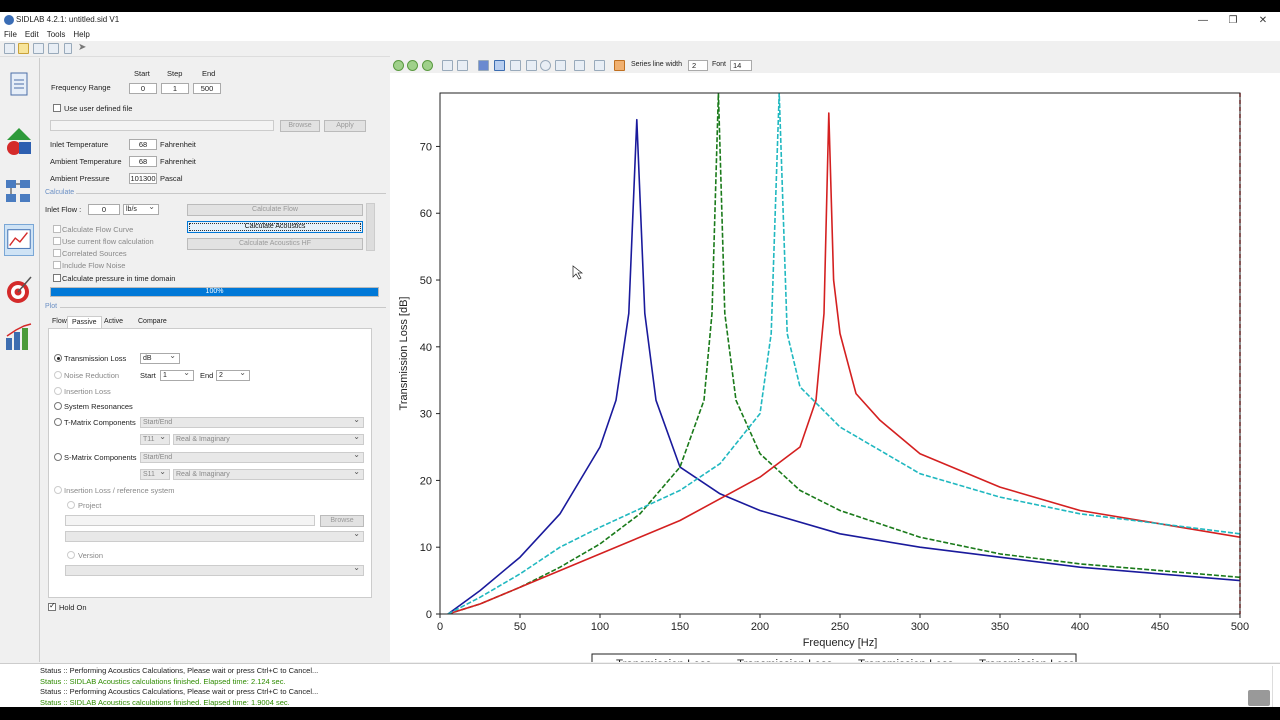  I want to click on nr-end-select: 2, so click(233, 374).